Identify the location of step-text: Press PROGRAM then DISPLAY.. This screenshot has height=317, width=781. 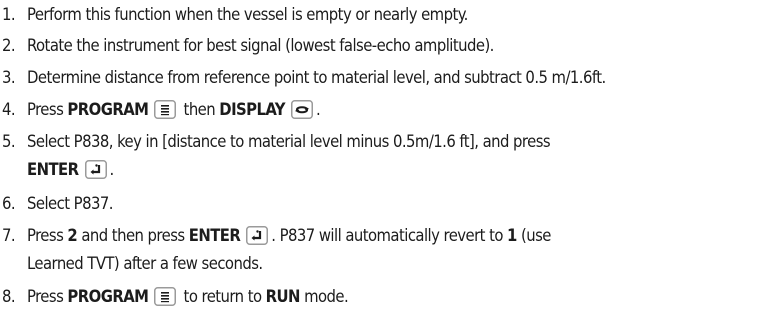
(174, 109).